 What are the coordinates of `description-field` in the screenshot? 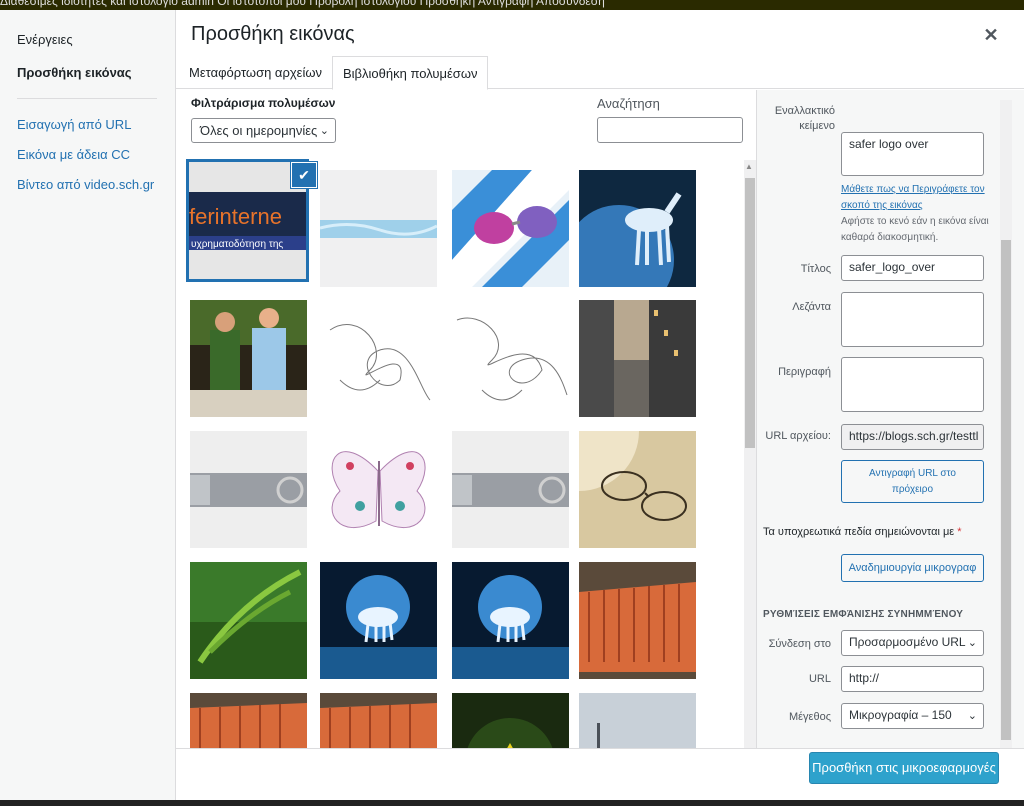 It's located at (912, 384).